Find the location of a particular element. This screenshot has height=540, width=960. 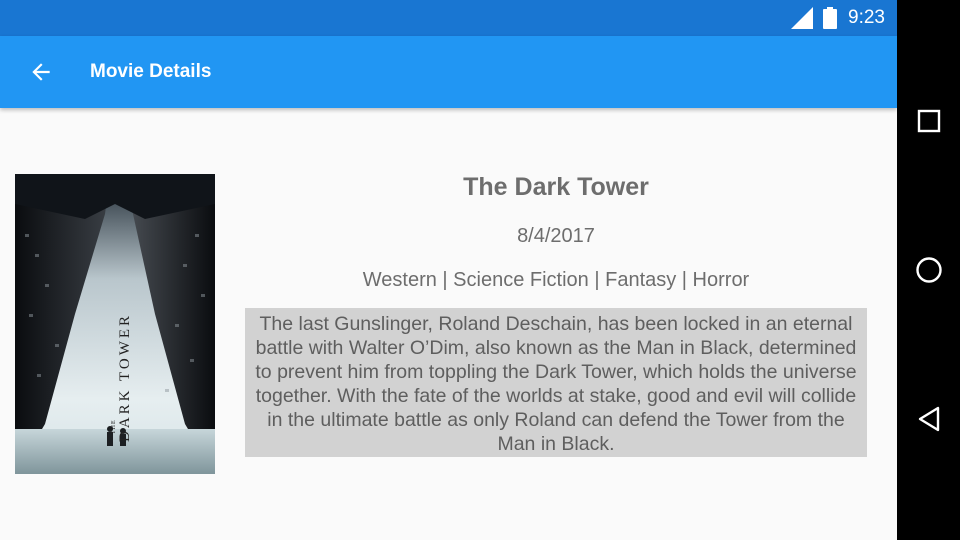

poster-title-main: DARK TOWER is located at coordinates (125, 377).